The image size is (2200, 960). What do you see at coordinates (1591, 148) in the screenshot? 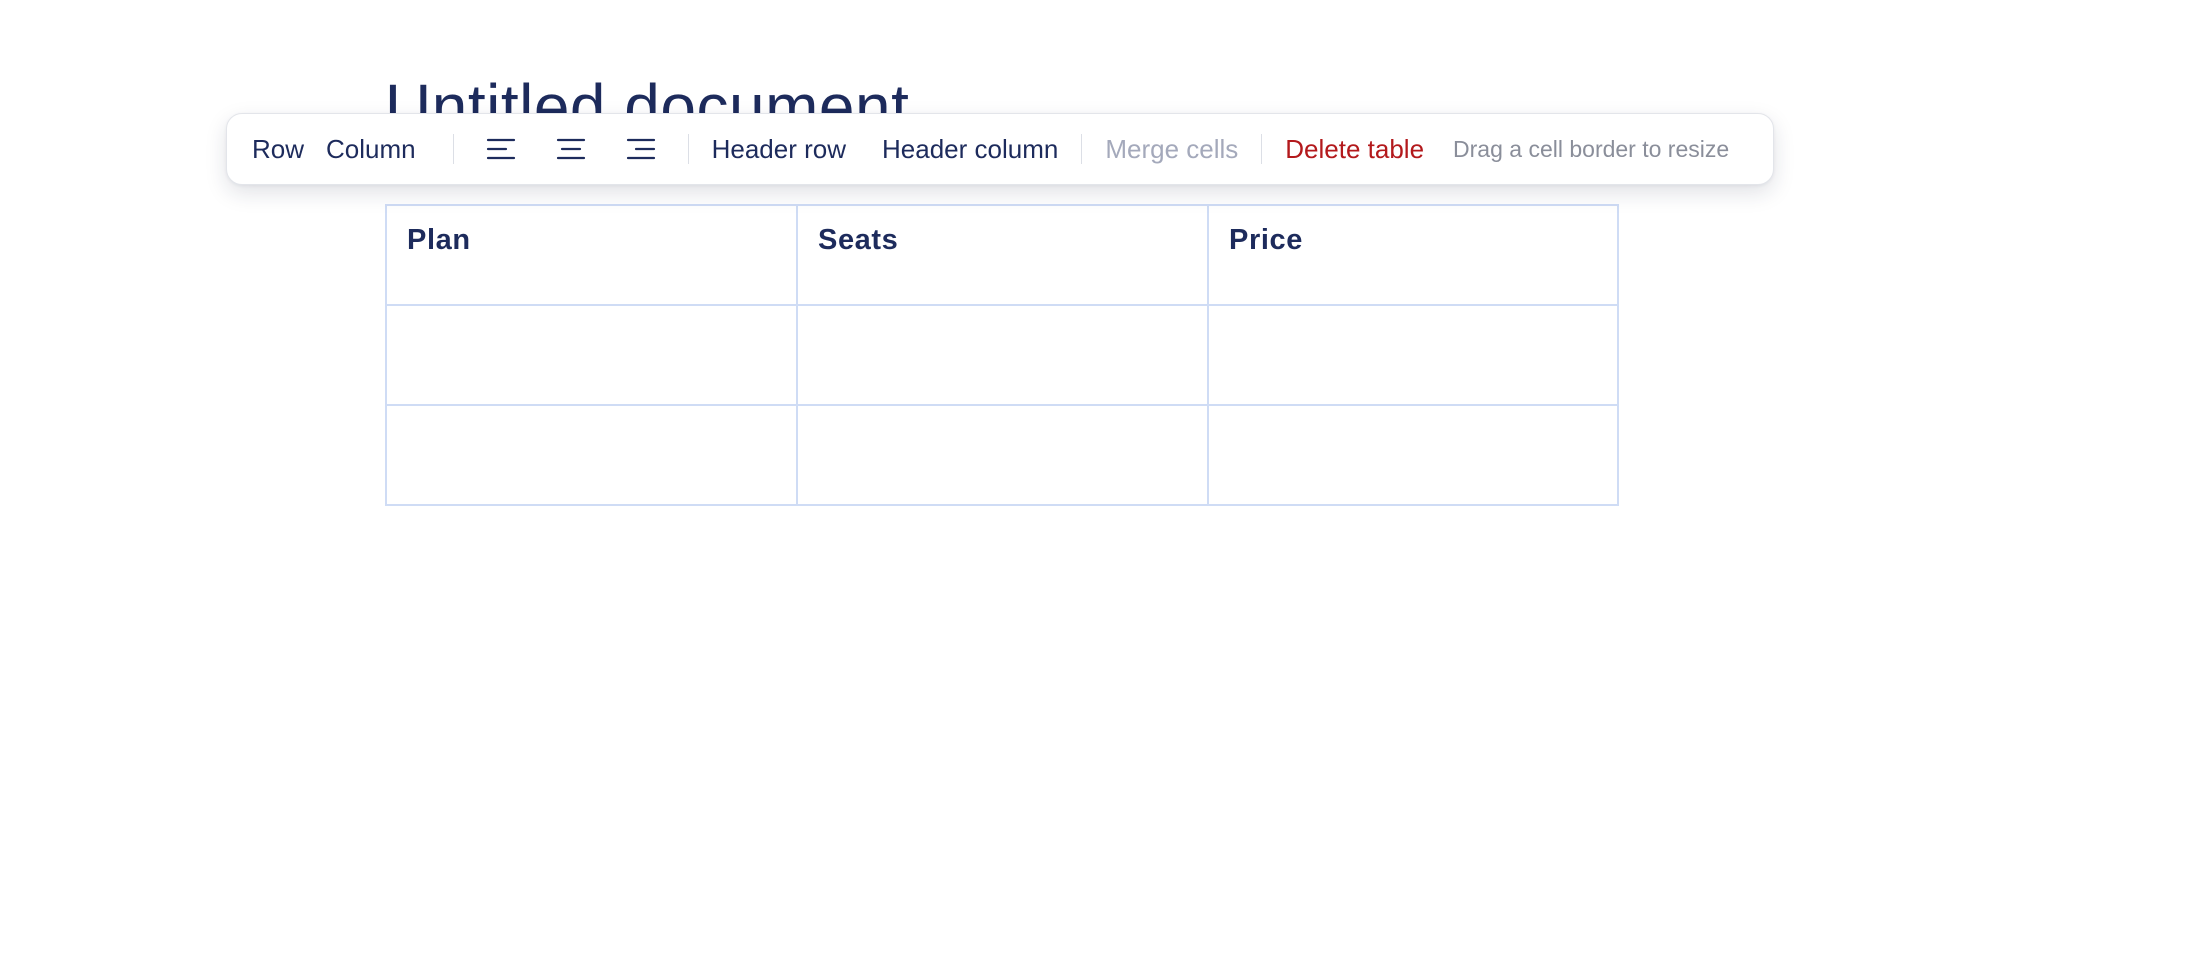
I see `resize-hint: Drag a cell border to resize` at bounding box center [1591, 148].